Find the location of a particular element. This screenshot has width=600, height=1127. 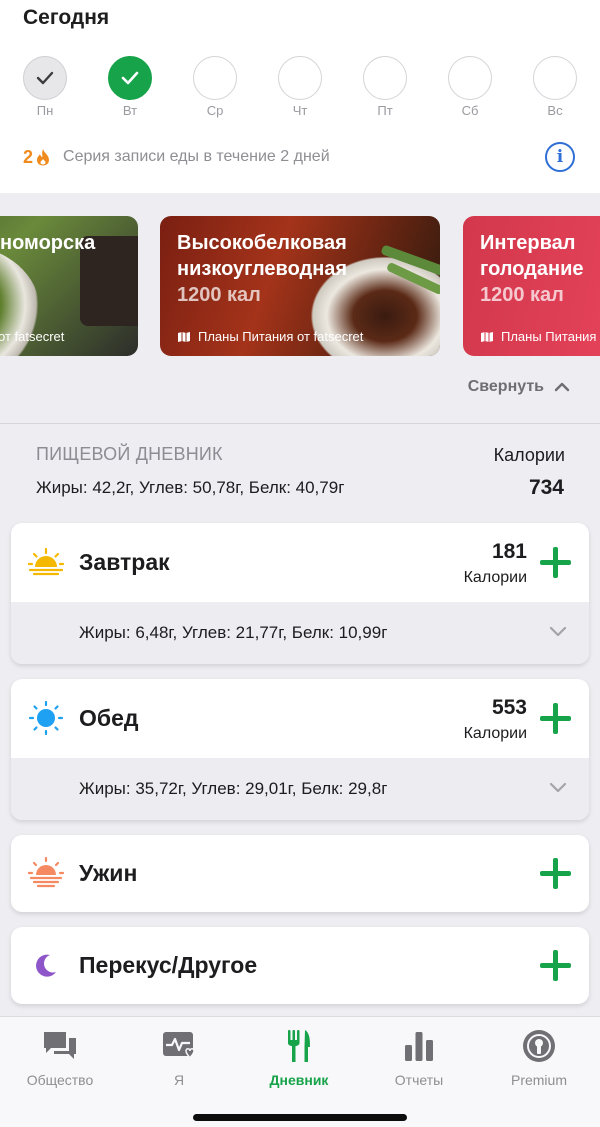

premium-badge-icon is located at coordinates (539, 1046).